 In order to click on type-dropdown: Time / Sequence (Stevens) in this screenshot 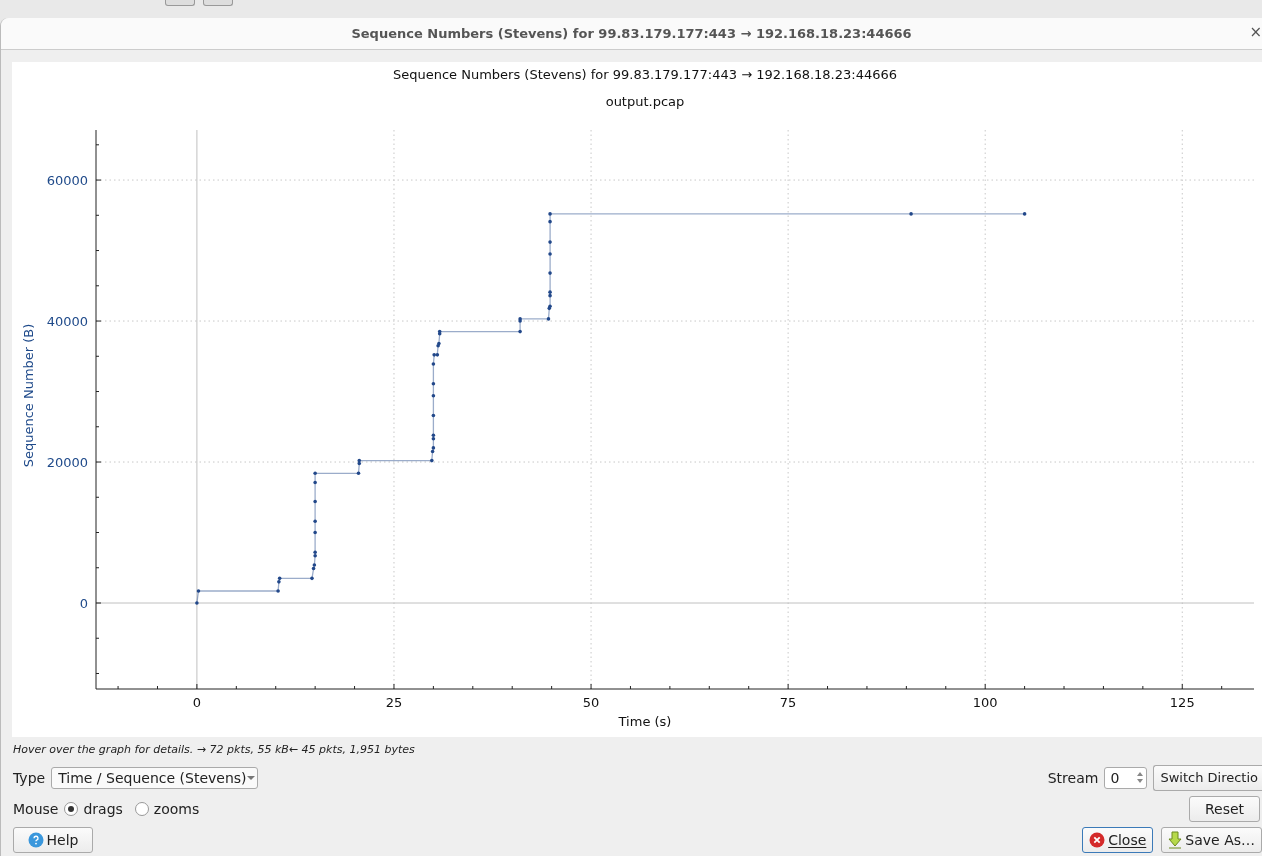, I will do `click(155, 777)`.